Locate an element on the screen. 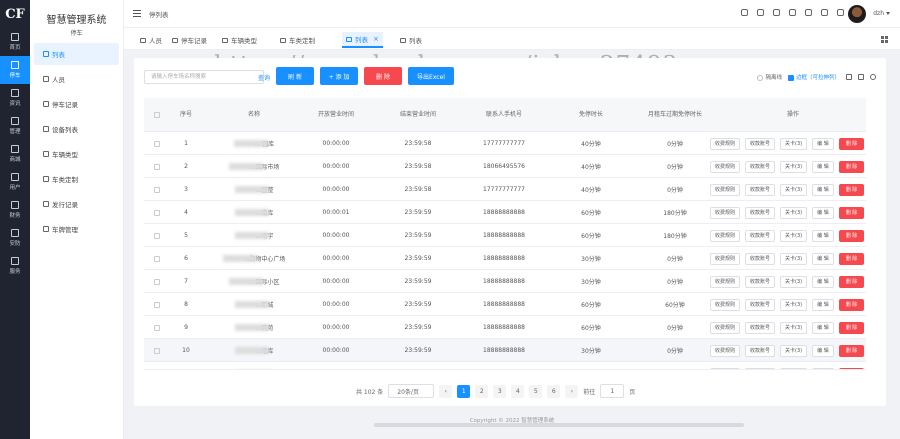  avatar is located at coordinates (857, 14).